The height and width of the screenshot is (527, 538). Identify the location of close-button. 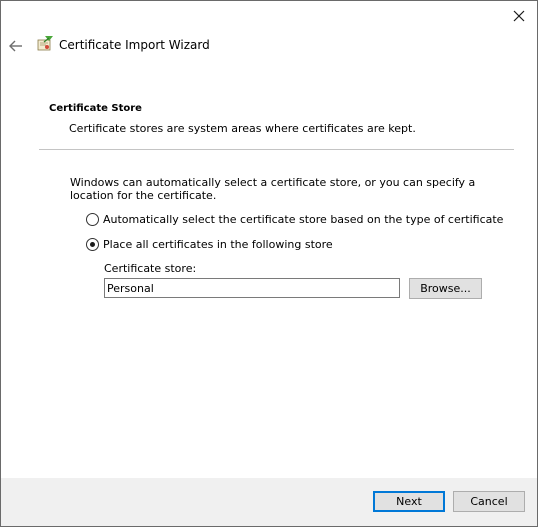
(519, 16).